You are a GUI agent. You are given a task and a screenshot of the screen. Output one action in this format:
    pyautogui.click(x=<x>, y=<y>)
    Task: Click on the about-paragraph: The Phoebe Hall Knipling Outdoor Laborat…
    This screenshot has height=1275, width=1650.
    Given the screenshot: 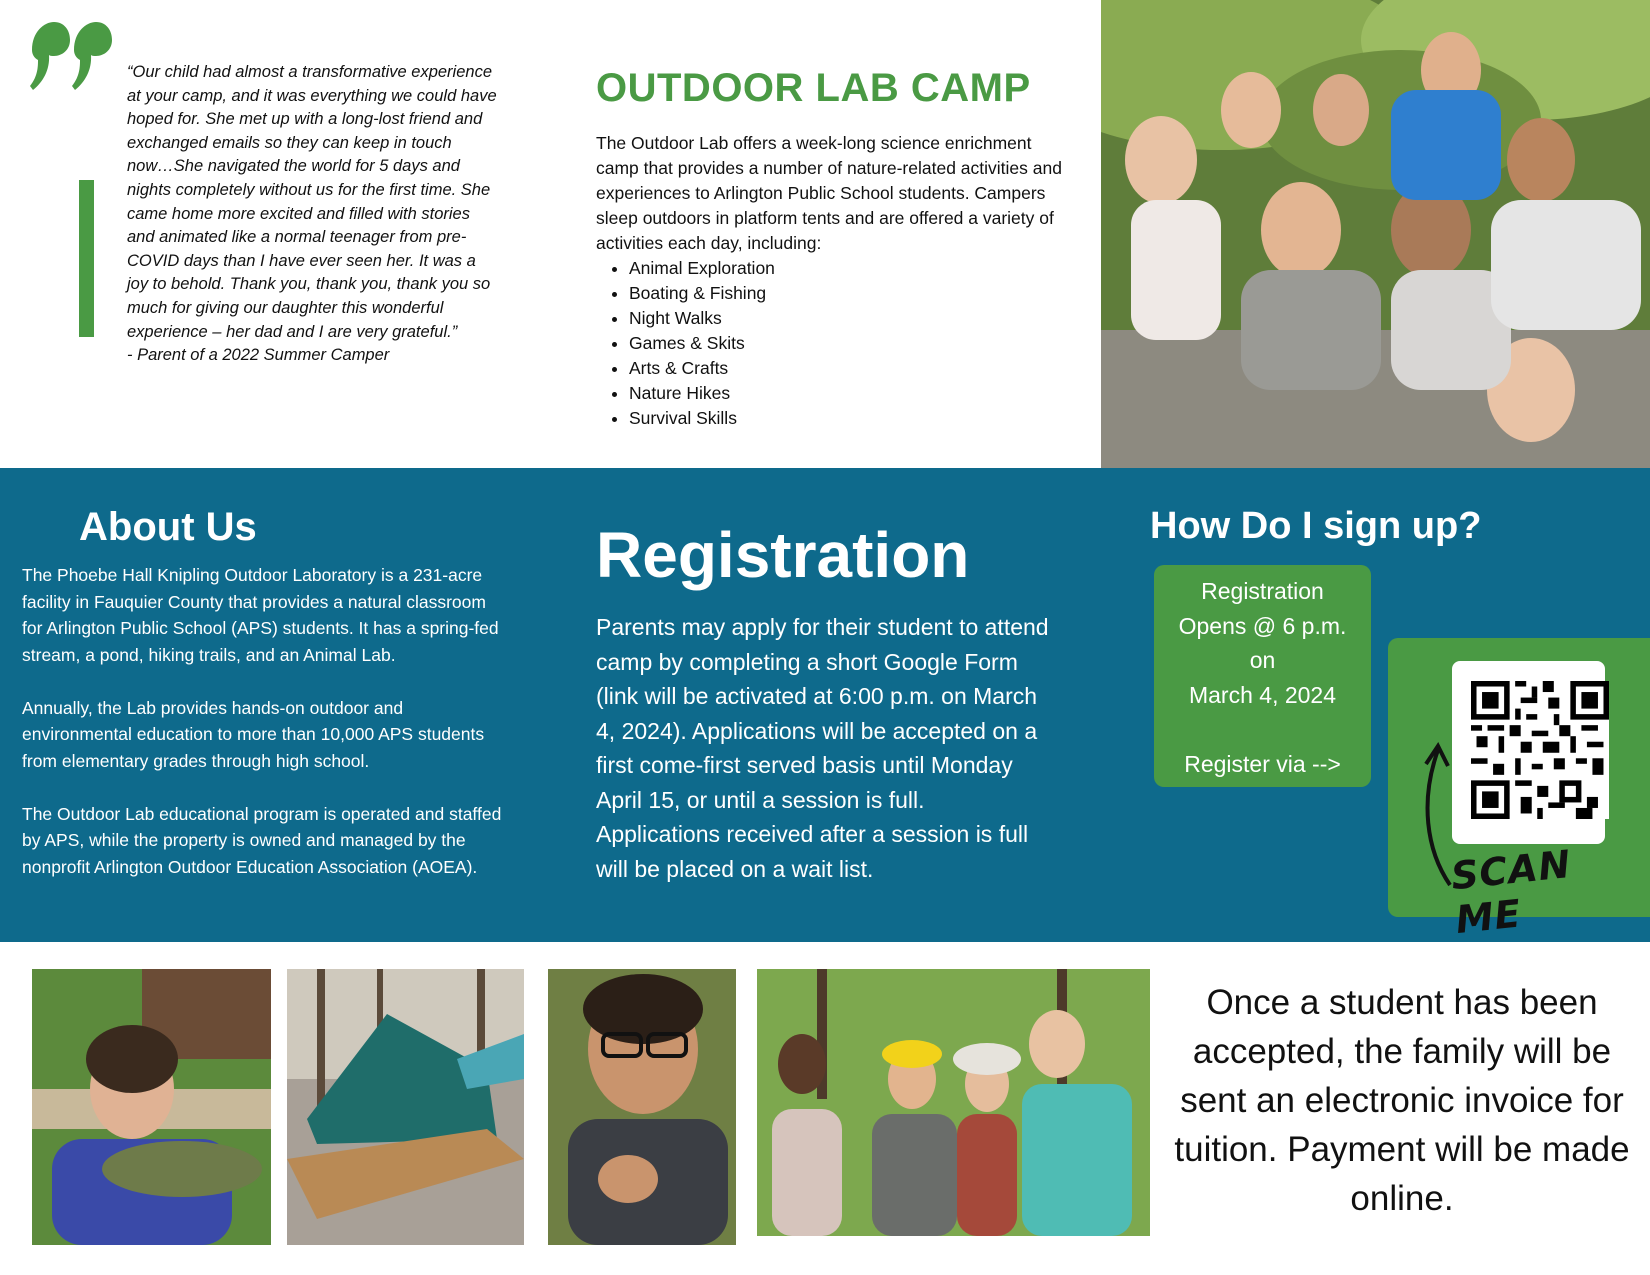 What is the action you would take?
    pyautogui.click(x=260, y=615)
    